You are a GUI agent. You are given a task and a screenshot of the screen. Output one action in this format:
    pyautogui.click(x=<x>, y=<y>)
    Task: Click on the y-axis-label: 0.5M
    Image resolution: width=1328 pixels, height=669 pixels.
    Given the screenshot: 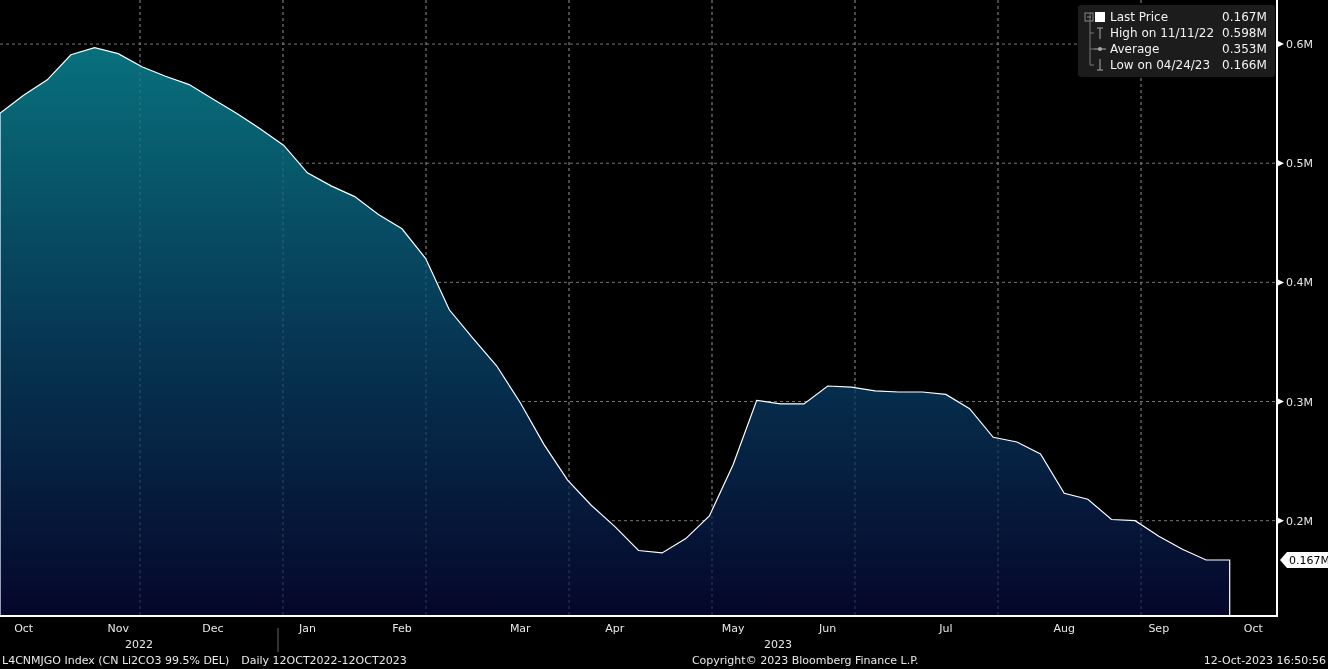 What is the action you would take?
    pyautogui.click(x=1299, y=164)
    